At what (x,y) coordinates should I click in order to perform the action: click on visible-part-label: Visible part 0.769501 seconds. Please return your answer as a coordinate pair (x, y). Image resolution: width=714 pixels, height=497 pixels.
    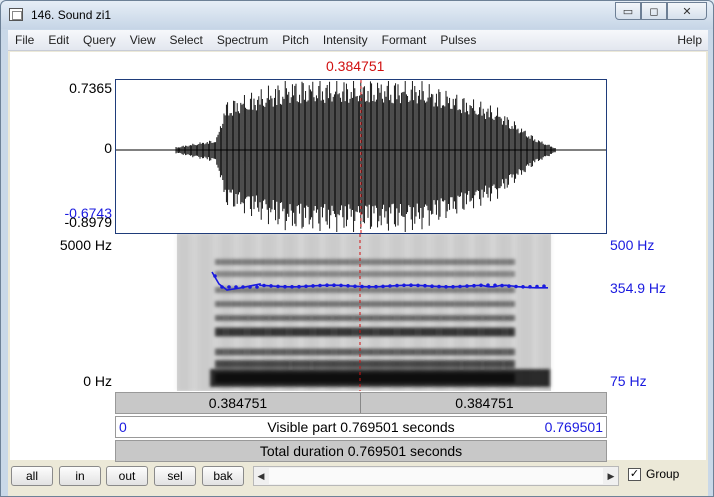
    Looking at the image, I should click on (361, 427).